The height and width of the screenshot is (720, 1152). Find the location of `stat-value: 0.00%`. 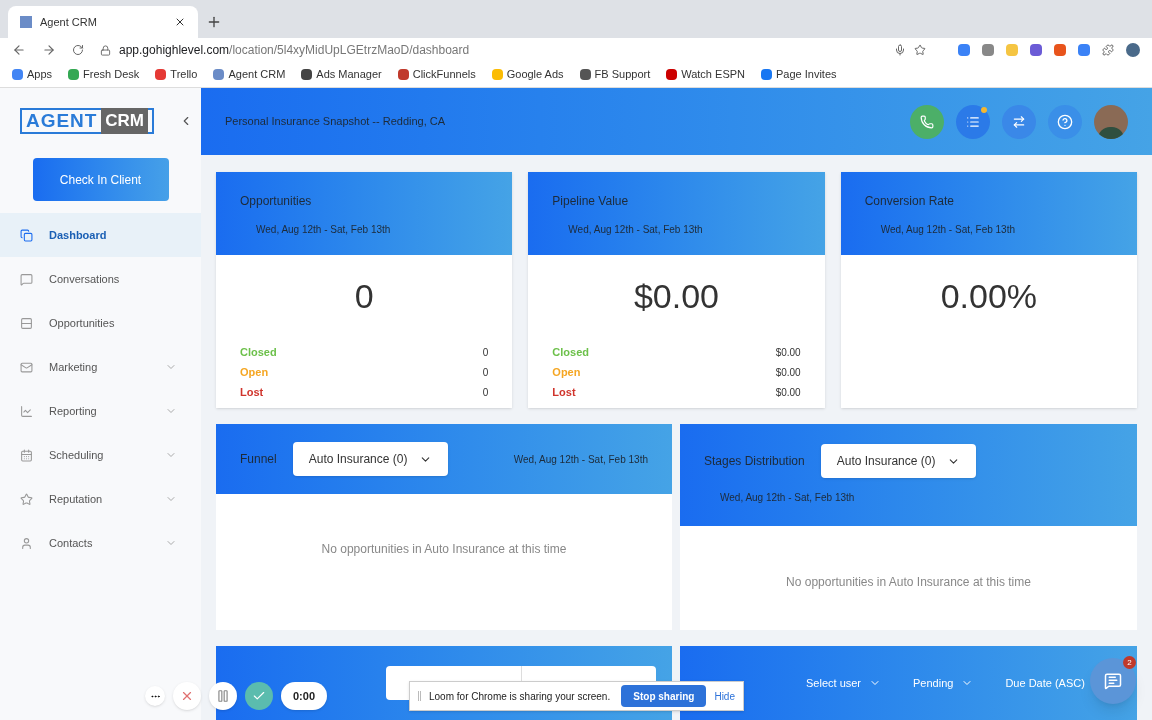

stat-value: 0.00% is located at coordinates (989, 296).